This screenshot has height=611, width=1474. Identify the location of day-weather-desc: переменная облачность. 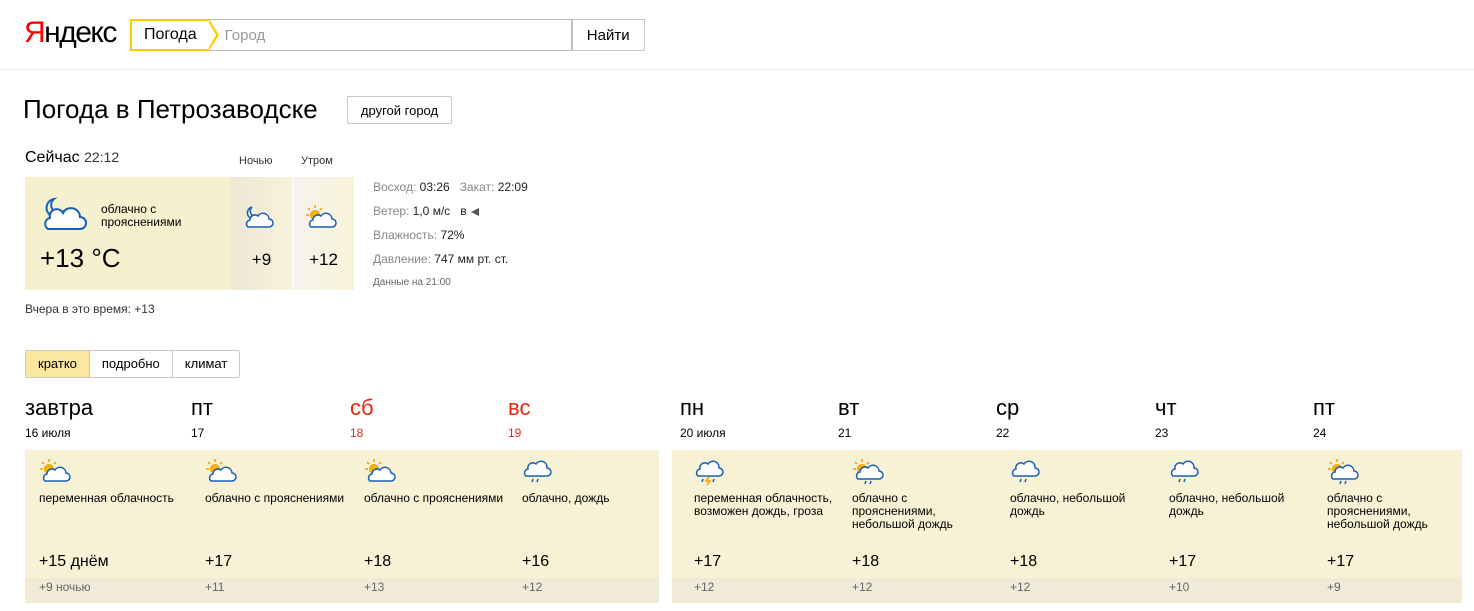
(106, 498).